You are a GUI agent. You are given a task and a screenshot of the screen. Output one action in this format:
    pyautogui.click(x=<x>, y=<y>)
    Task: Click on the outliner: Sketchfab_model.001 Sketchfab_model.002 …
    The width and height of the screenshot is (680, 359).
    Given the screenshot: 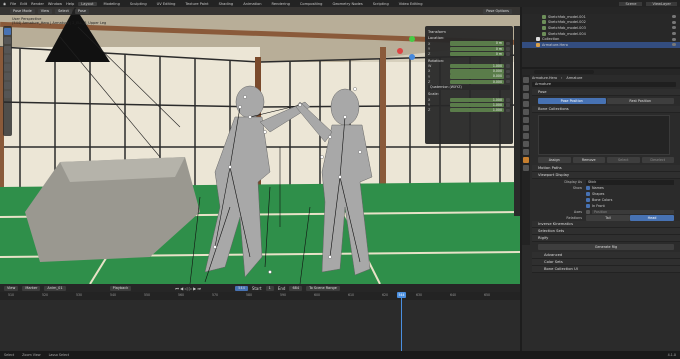 What is the action you would take?
    pyautogui.click(x=601, y=37)
    